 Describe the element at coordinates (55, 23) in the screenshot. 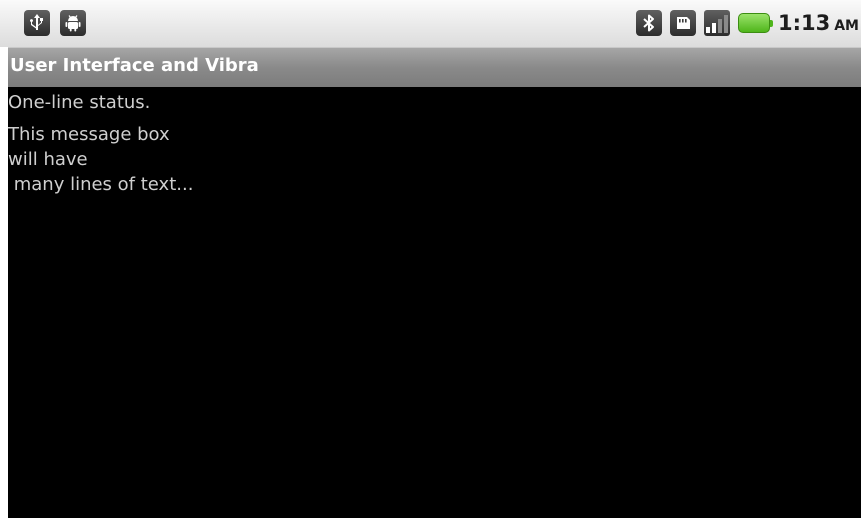

I see `notification-icons` at that location.